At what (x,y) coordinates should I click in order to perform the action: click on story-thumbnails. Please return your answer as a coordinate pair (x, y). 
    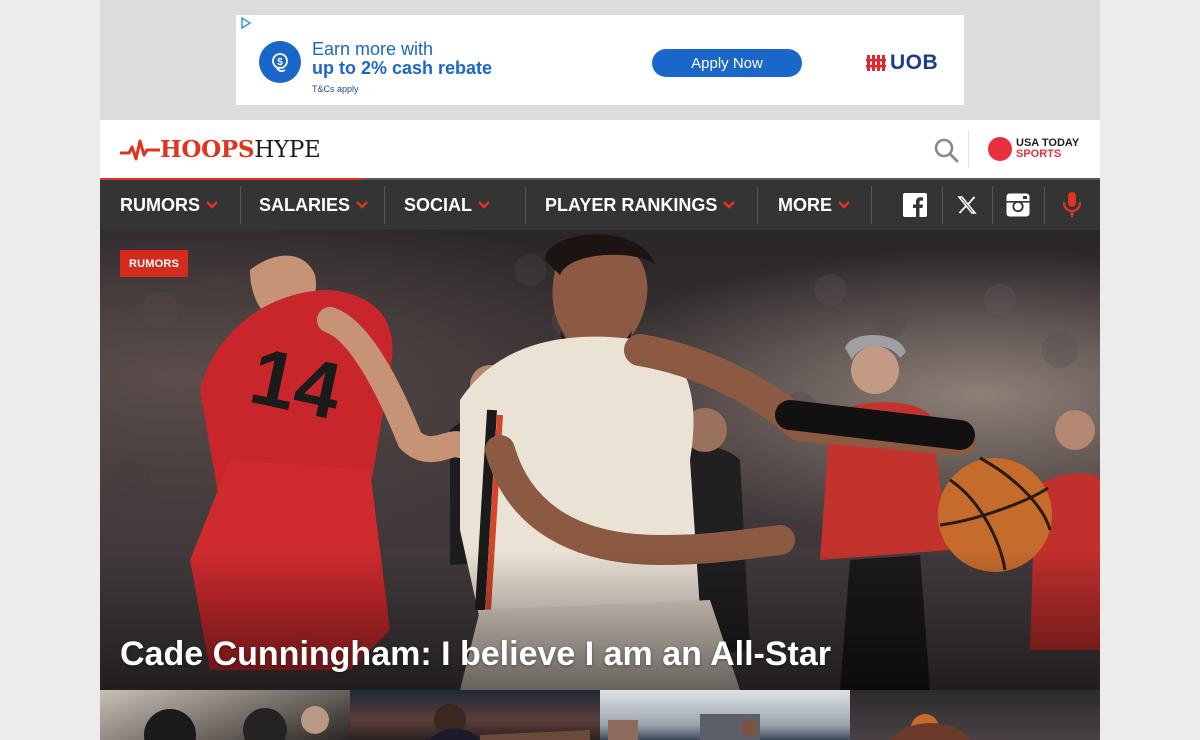
    Looking at the image, I should click on (600, 715).